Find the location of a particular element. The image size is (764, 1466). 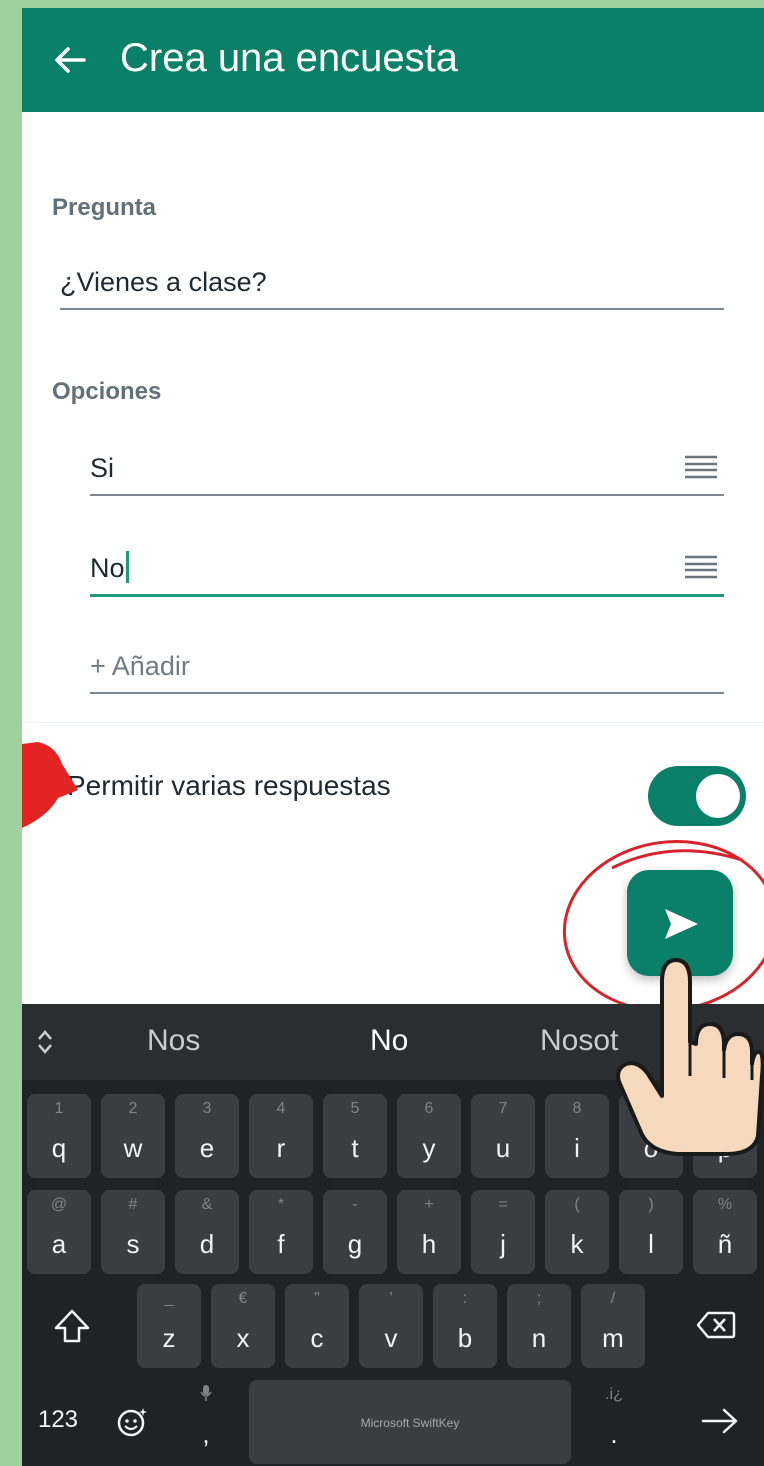

option-value: Si is located at coordinates (102, 468).